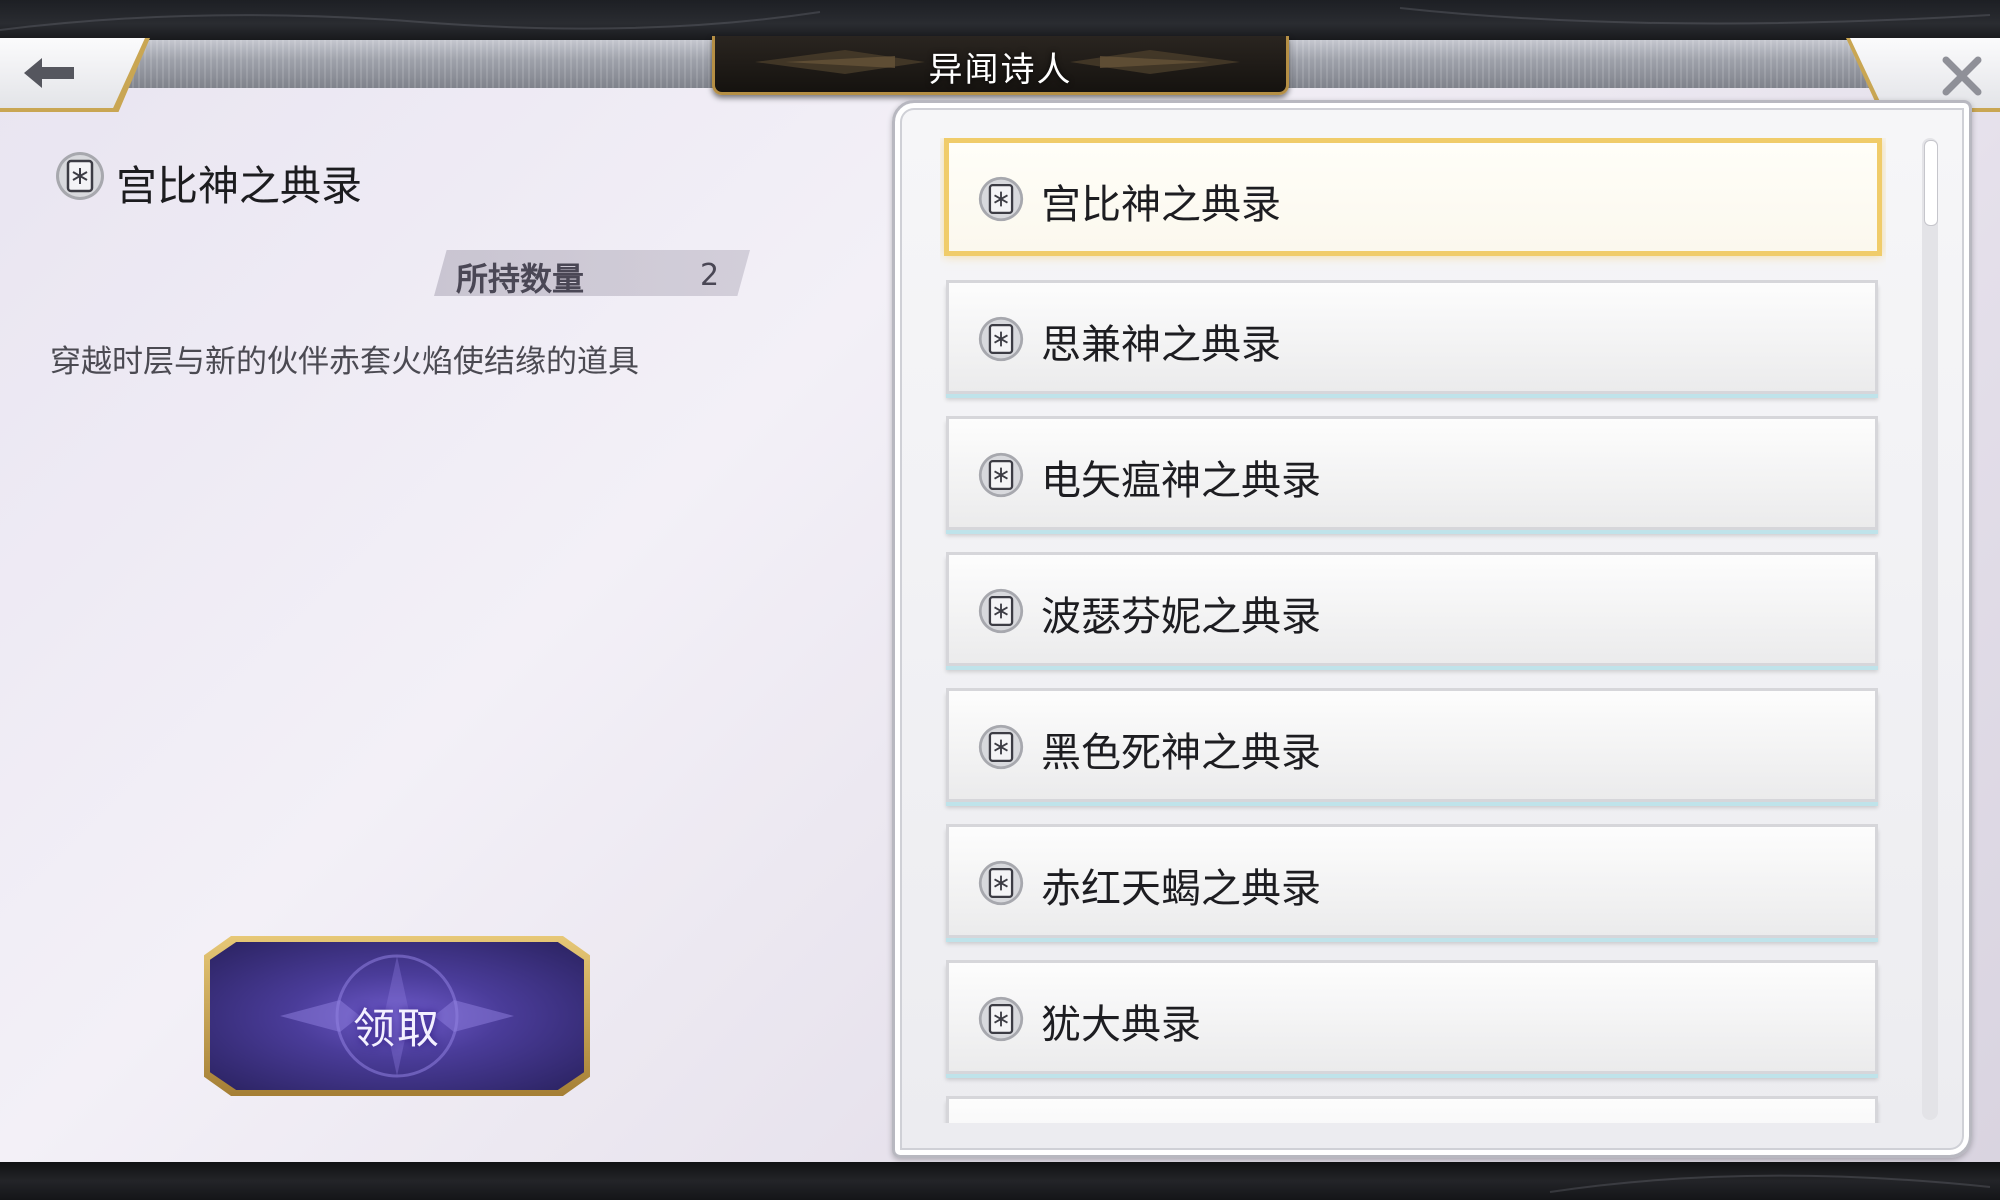 The width and height of the screenshot is (2000, 1200). I want to click on bottom-border-band, so click(1000, 1181).